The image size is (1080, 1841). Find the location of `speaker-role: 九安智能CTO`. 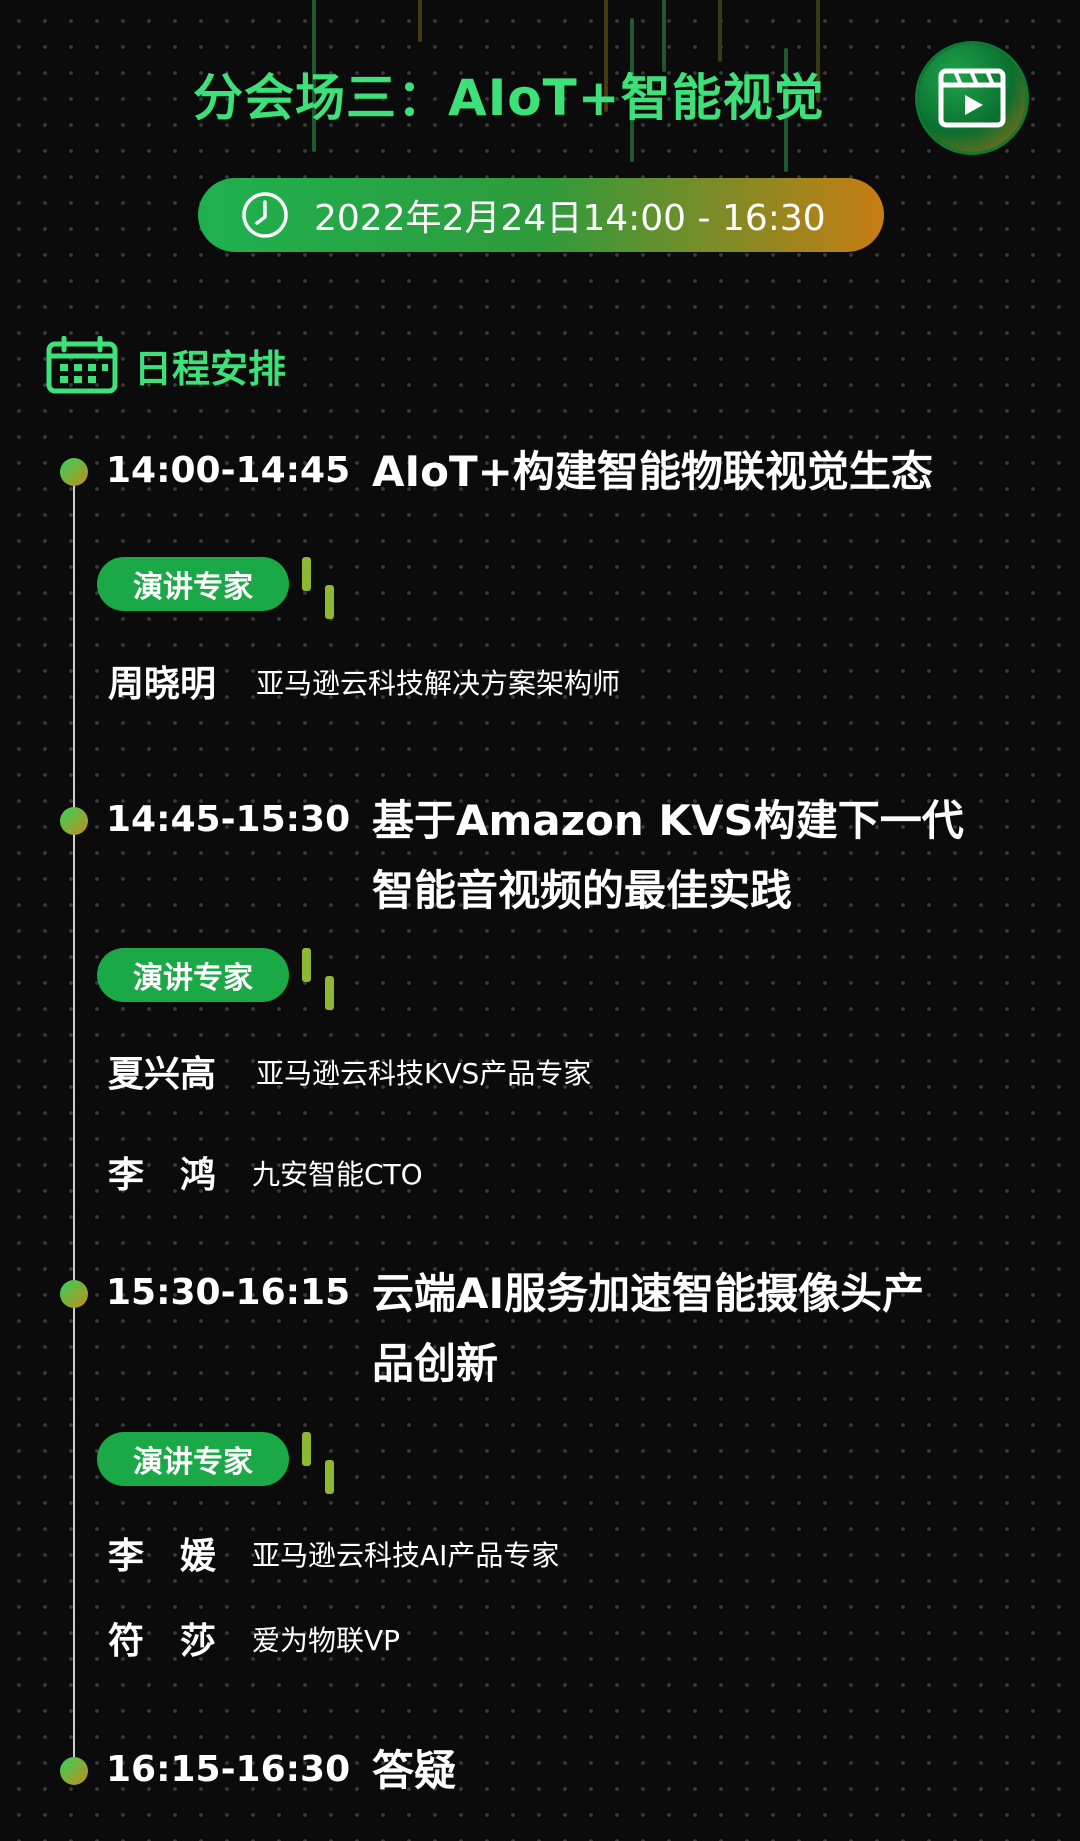

speaker-role: 九安智能CTO is located at coordinates (337, 1174).